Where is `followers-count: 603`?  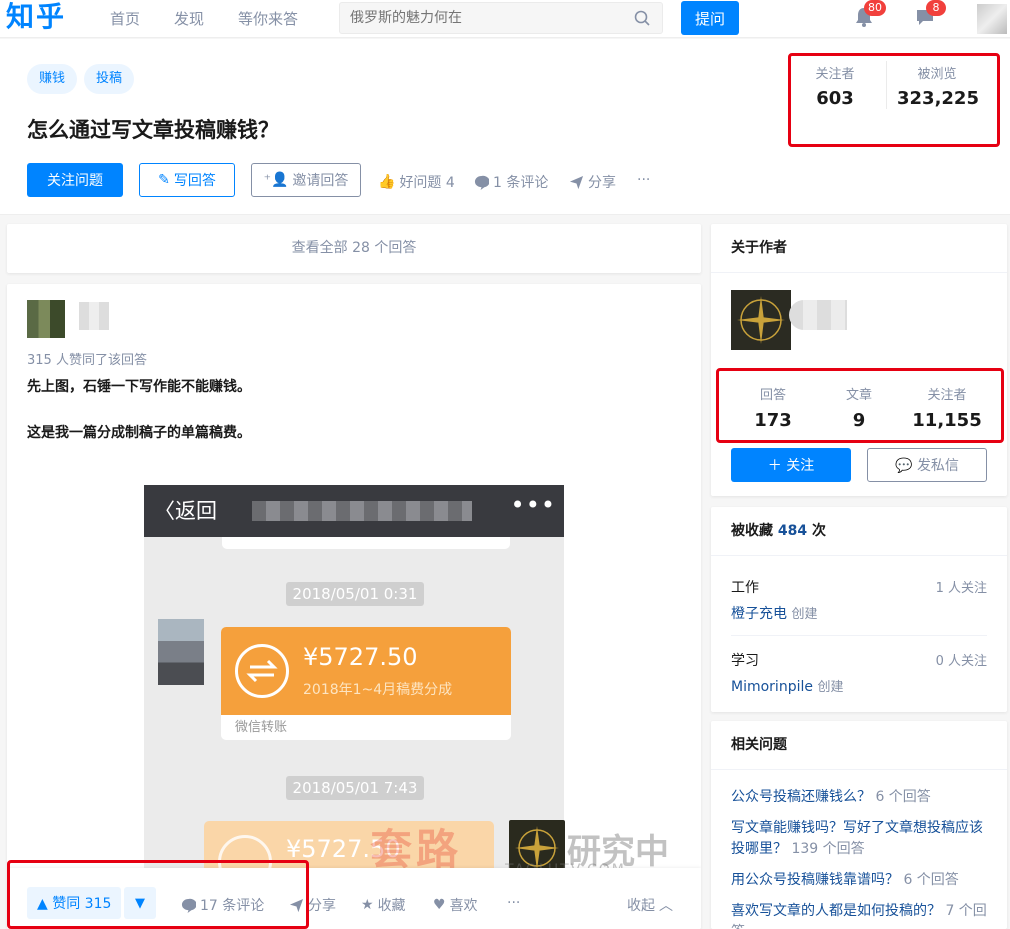
followers-count: 603 is located at coordinates (835, 98).